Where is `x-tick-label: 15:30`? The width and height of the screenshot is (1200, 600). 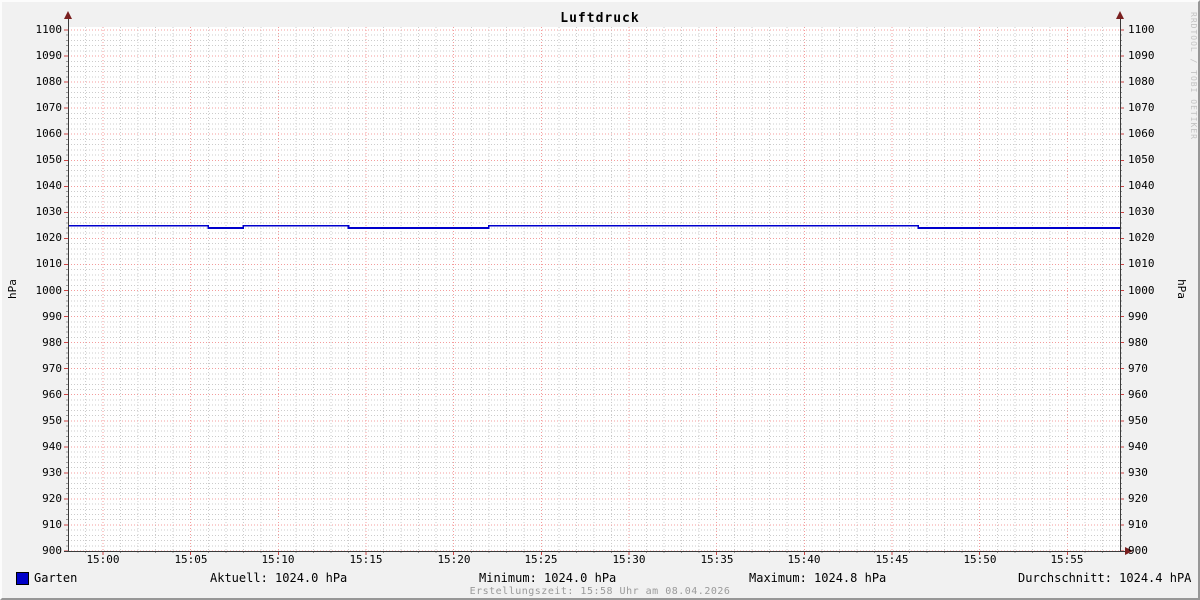
x-tick-label: 15:30 is located at coordinates (629, 559).